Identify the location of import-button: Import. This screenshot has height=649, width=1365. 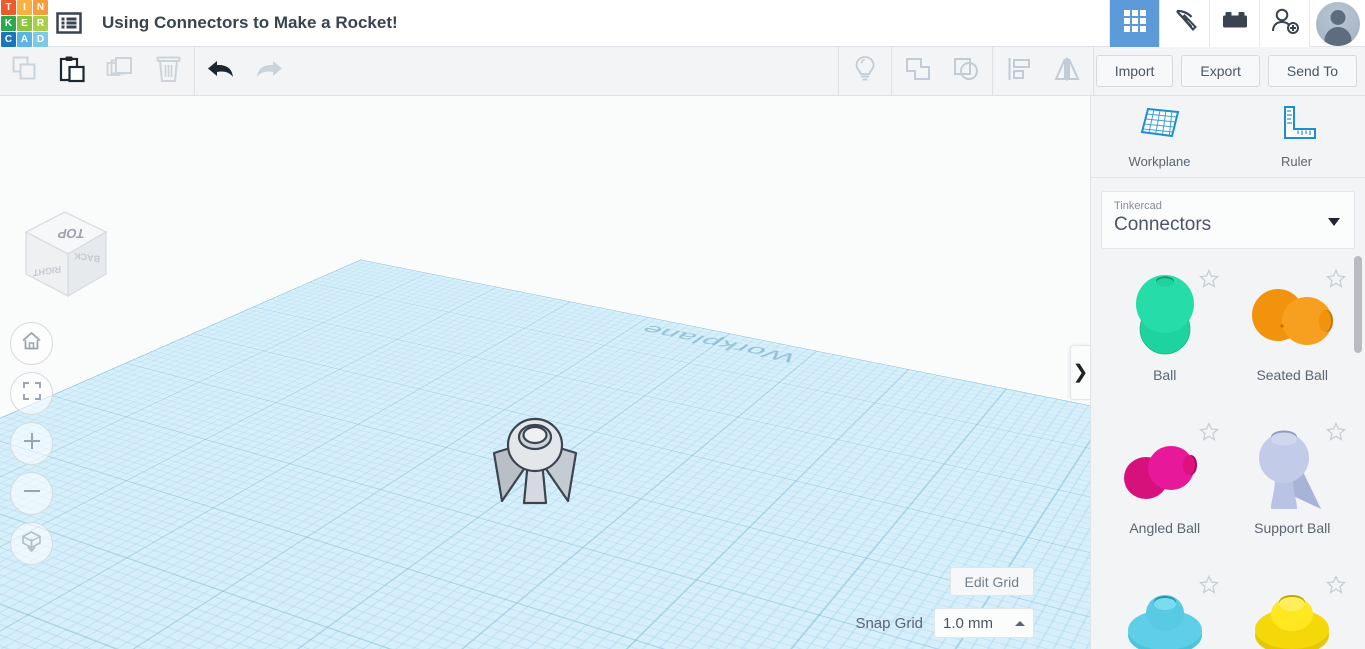
(1134, 71).